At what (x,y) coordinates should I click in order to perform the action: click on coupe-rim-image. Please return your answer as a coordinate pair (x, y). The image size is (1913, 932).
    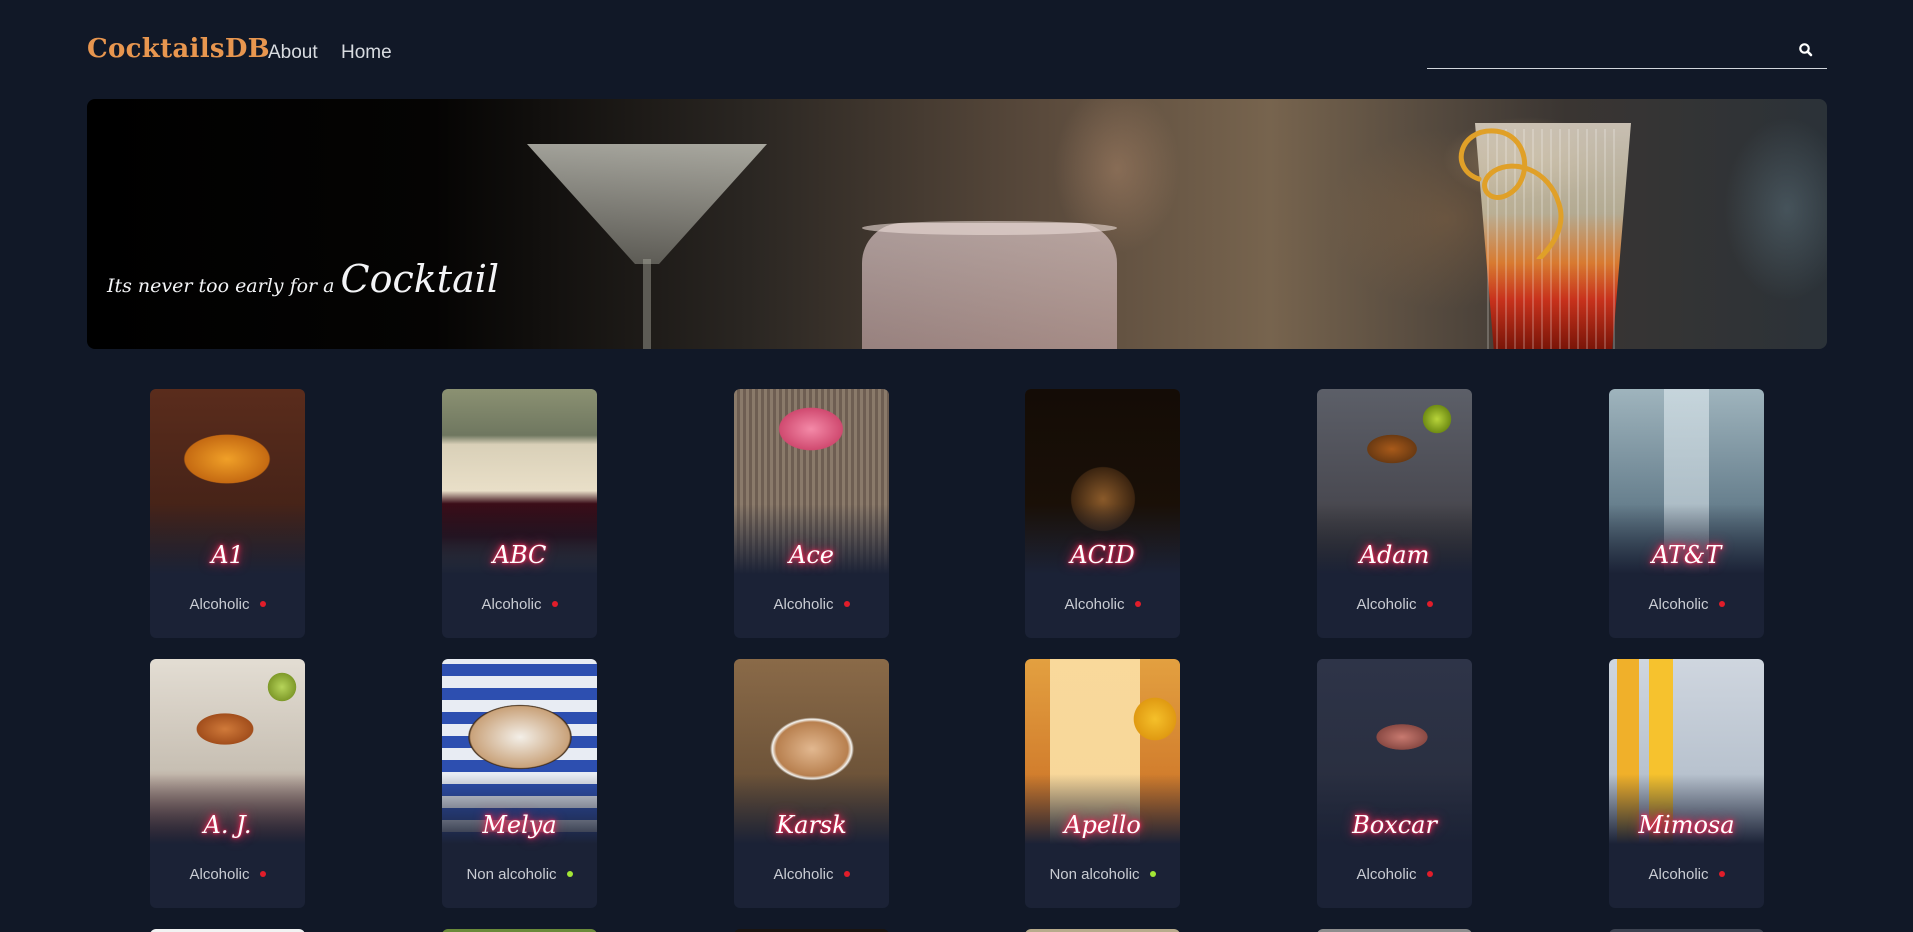
    Looking at the image, I should click on (989, 228).